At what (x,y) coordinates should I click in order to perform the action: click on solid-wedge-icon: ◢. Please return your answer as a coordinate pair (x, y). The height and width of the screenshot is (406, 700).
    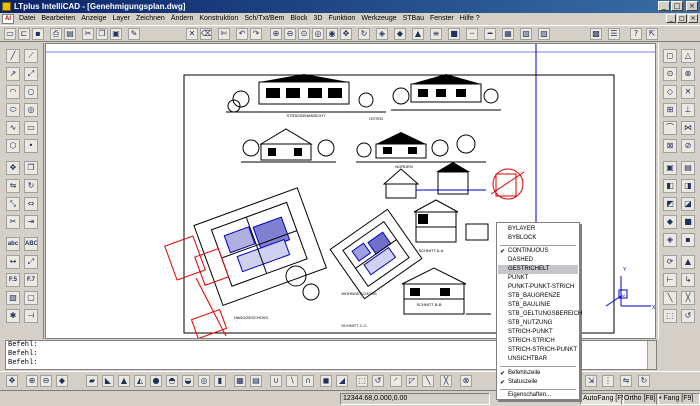
    Looking at the image, I should click on (342, 381).